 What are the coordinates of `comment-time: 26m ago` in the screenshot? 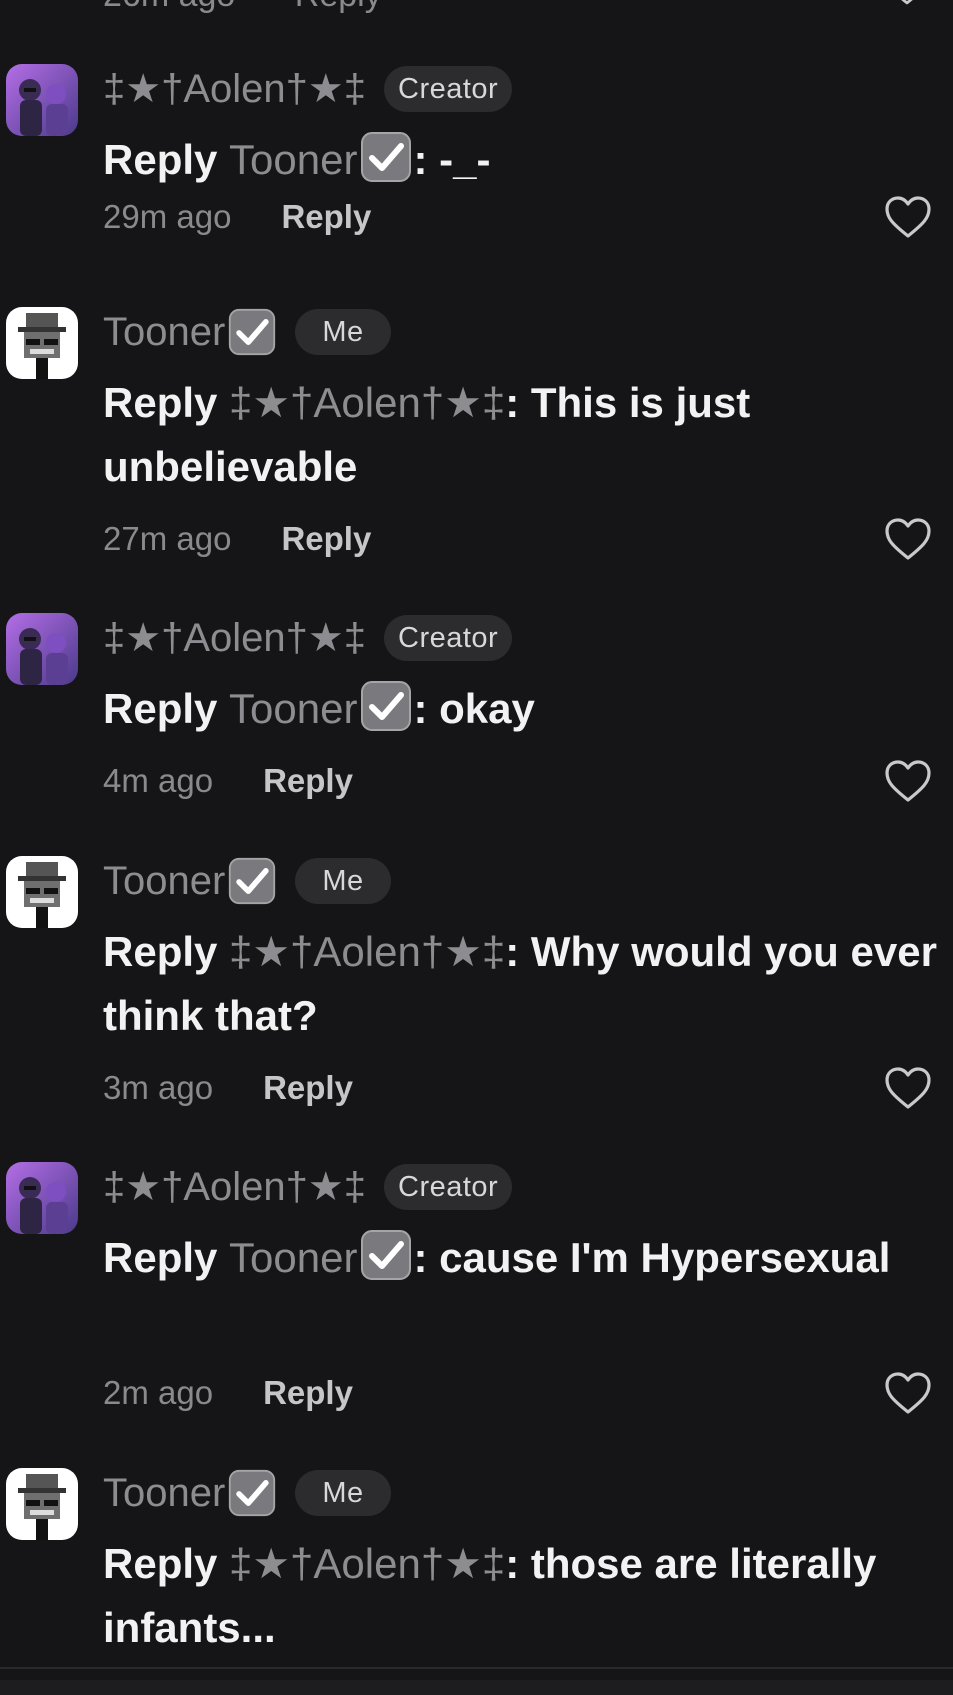 It's located at (169, 7).